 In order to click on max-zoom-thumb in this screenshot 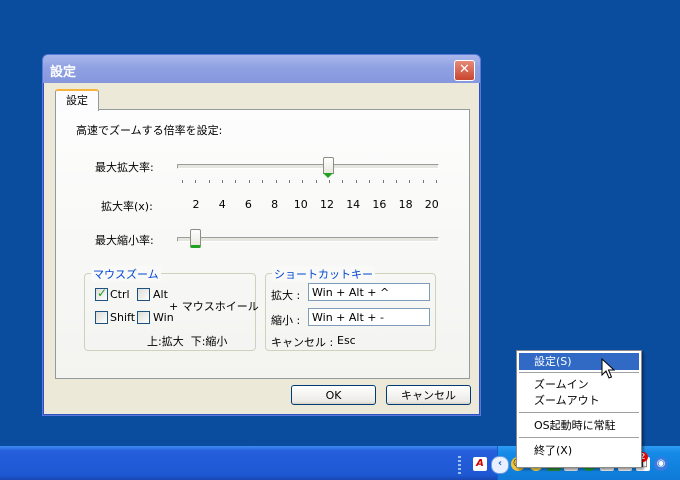, I will do `click(328, 167)`.